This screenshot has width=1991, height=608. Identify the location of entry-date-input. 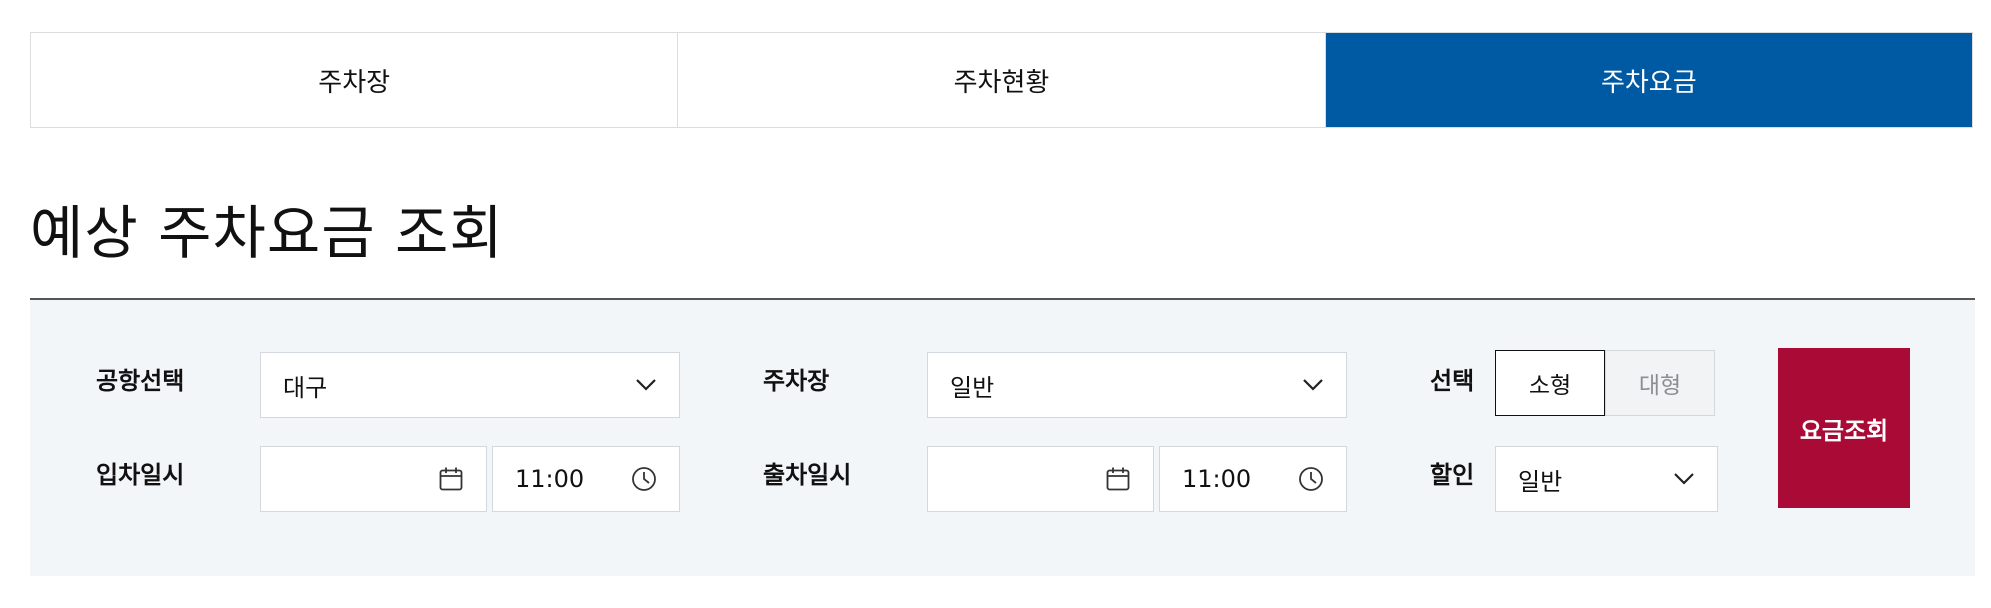
(373, 479).